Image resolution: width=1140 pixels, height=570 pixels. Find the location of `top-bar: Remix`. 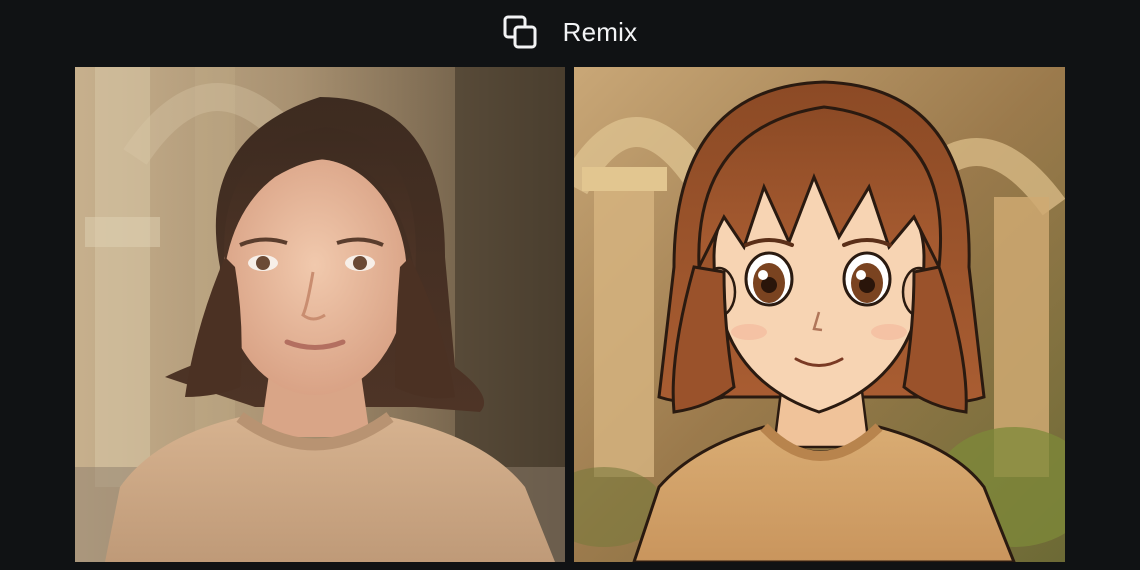

top-bar: Remix is located at coordinates (570, 32).